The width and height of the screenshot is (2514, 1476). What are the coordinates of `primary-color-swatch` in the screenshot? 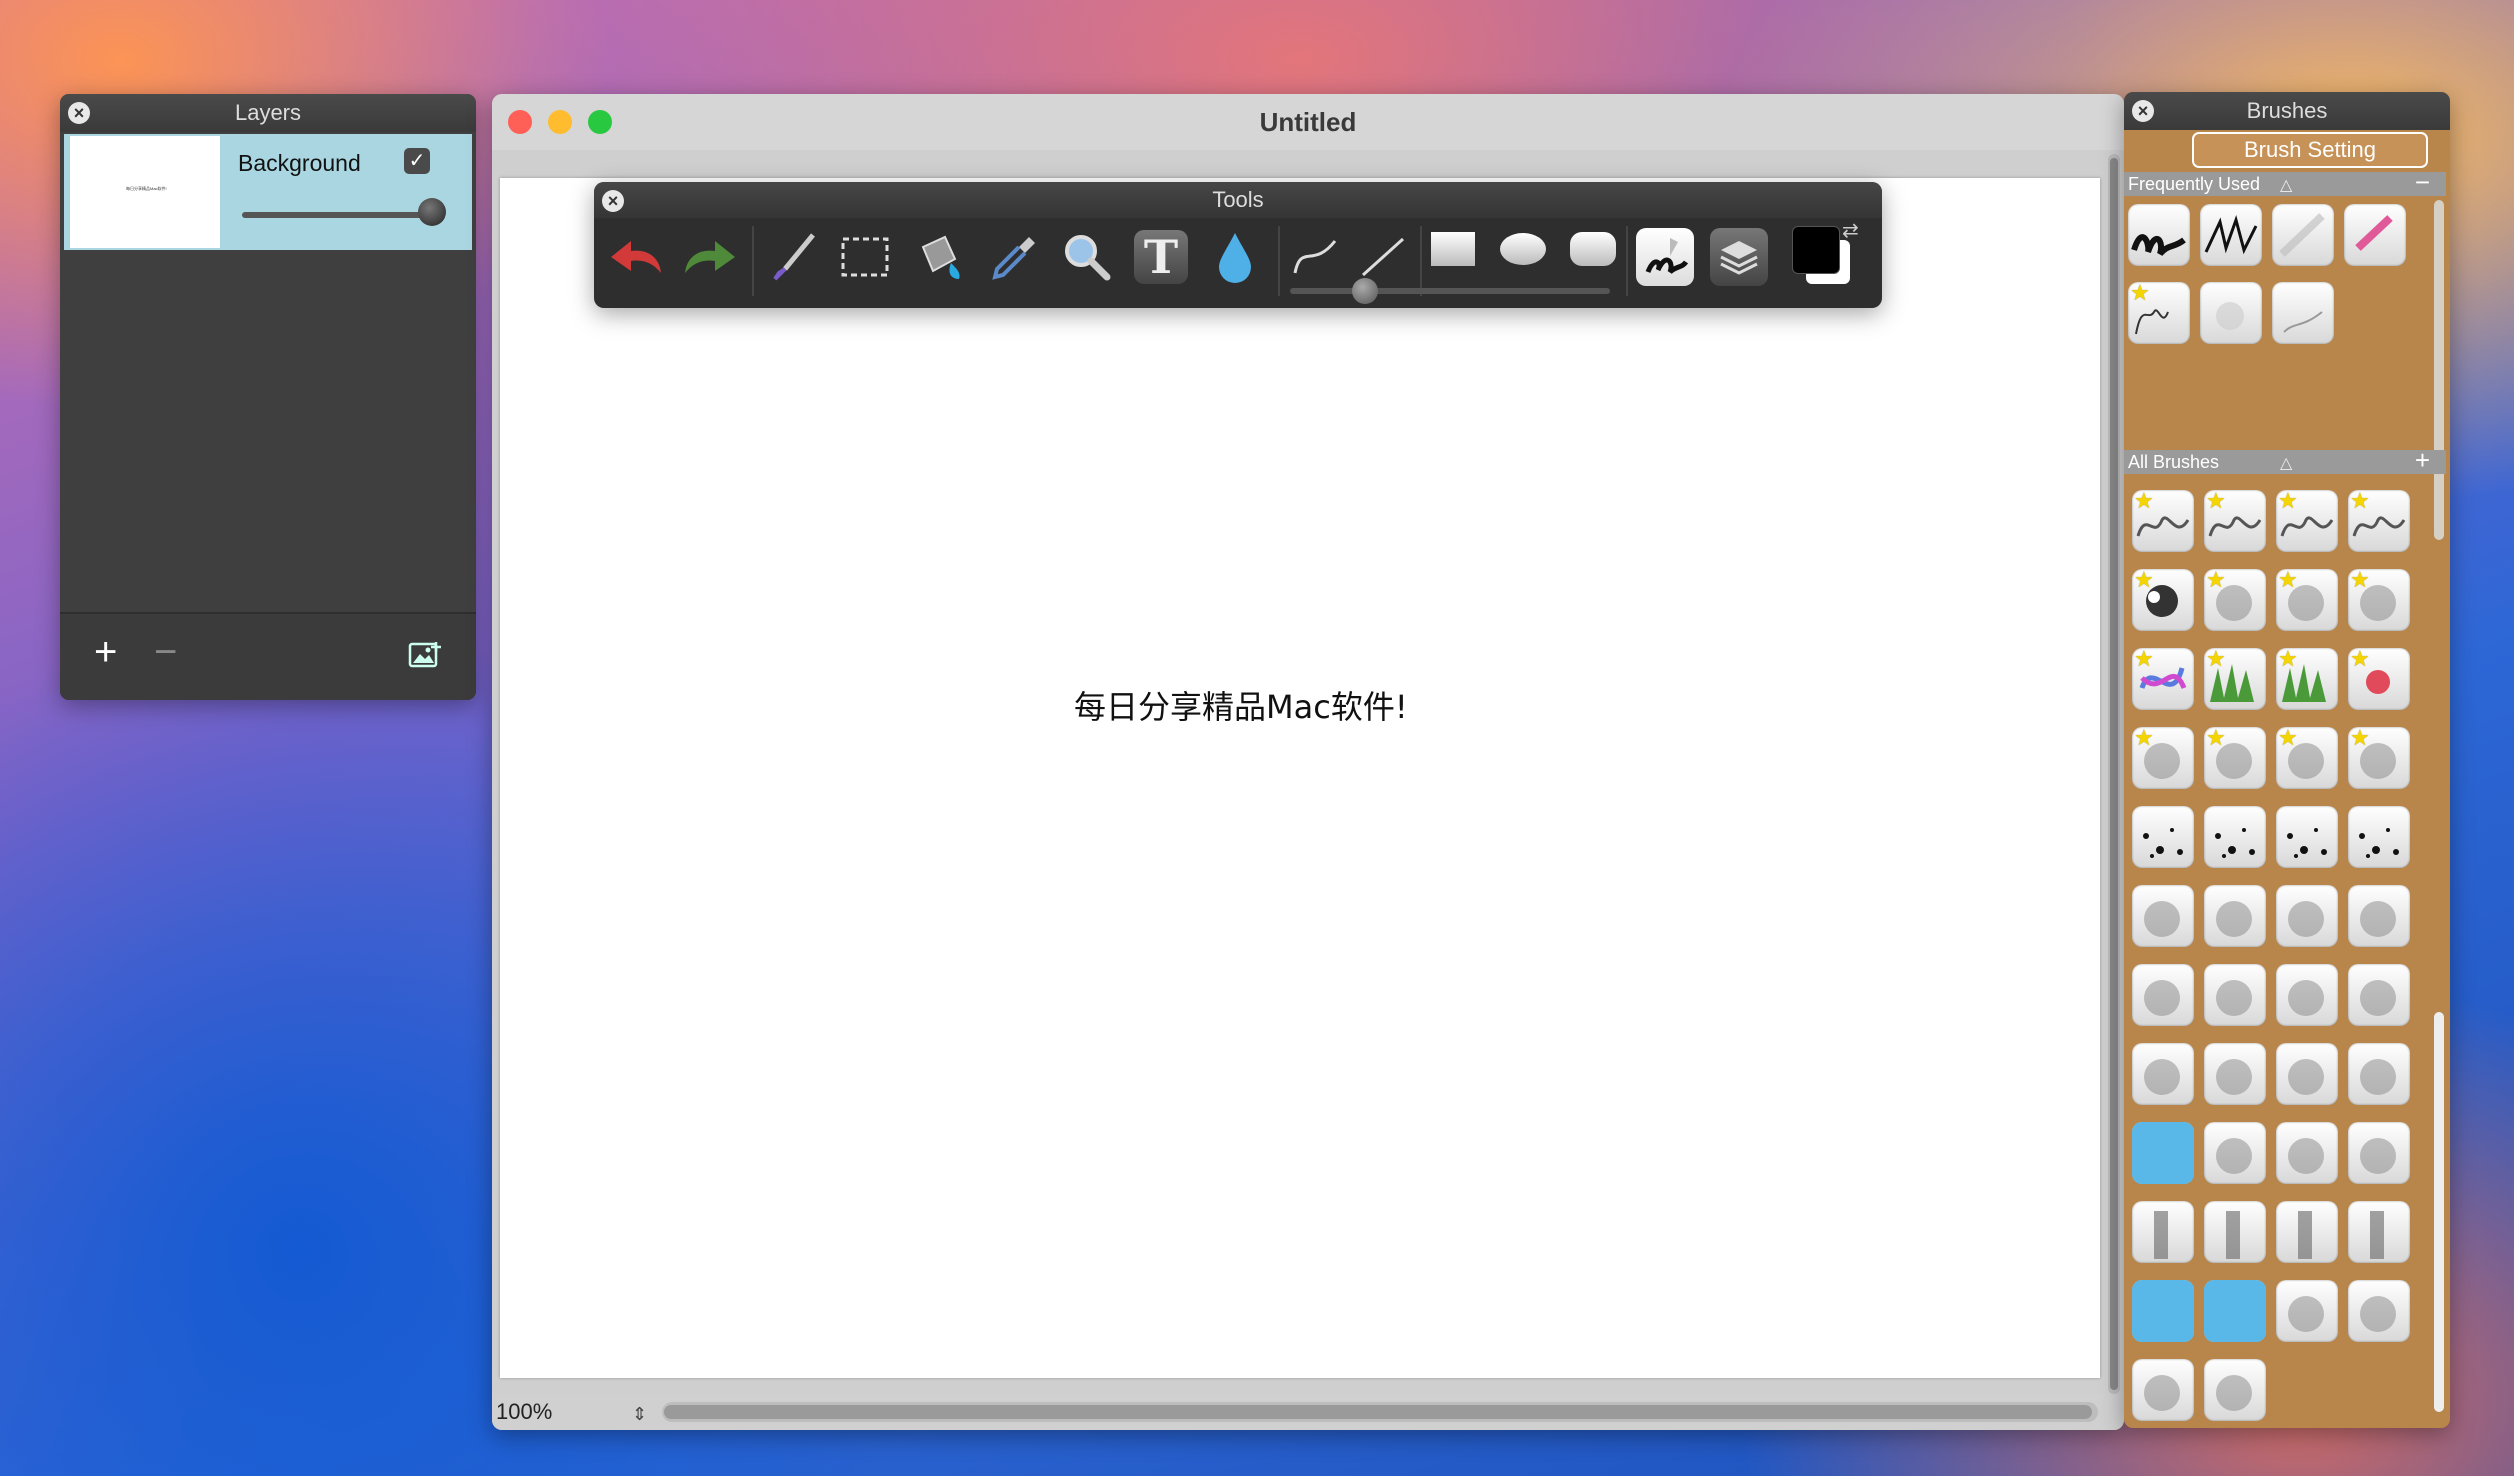 It's located at (1816, 250).